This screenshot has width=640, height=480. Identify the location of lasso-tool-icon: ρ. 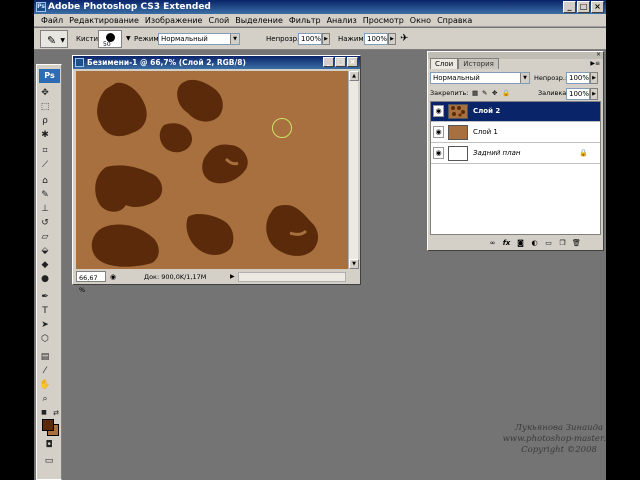
(45, 121).